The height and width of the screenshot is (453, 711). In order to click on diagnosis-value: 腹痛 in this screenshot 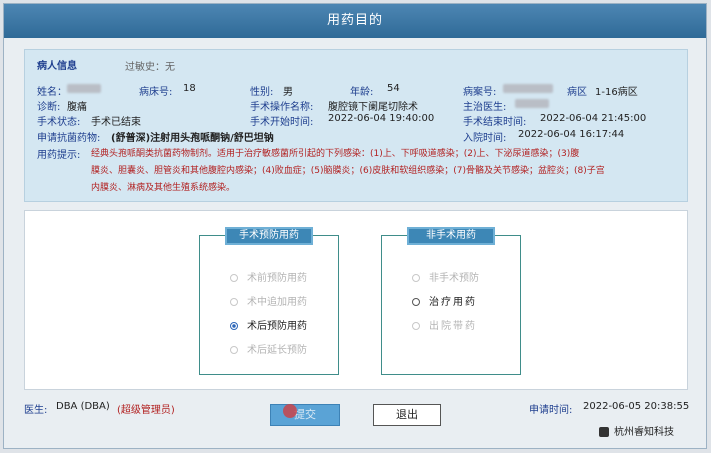, I will do `click(77, 107)`.